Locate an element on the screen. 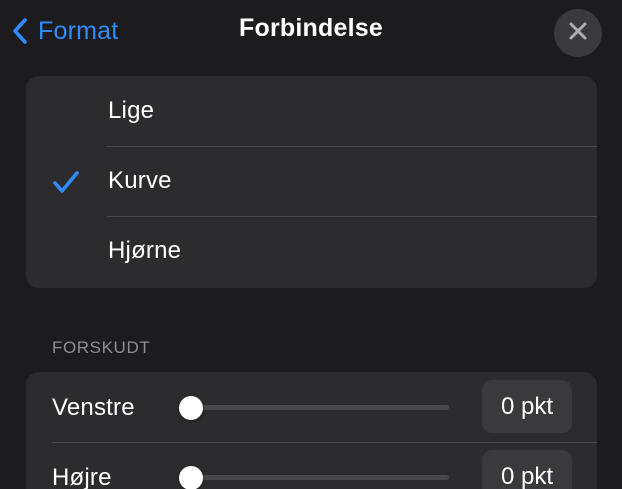 The image size is (622, 489). option-kurve: Kurve is located at coordinates (311, 181).